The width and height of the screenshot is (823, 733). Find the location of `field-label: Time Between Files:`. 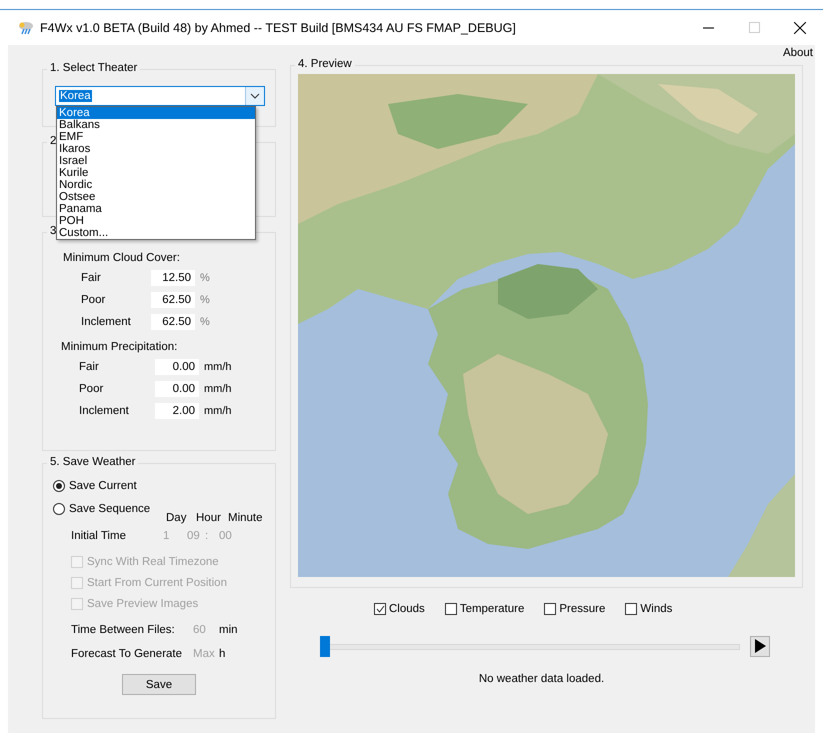

field-label: Time Between Files: is located at coordinates (123, 630).